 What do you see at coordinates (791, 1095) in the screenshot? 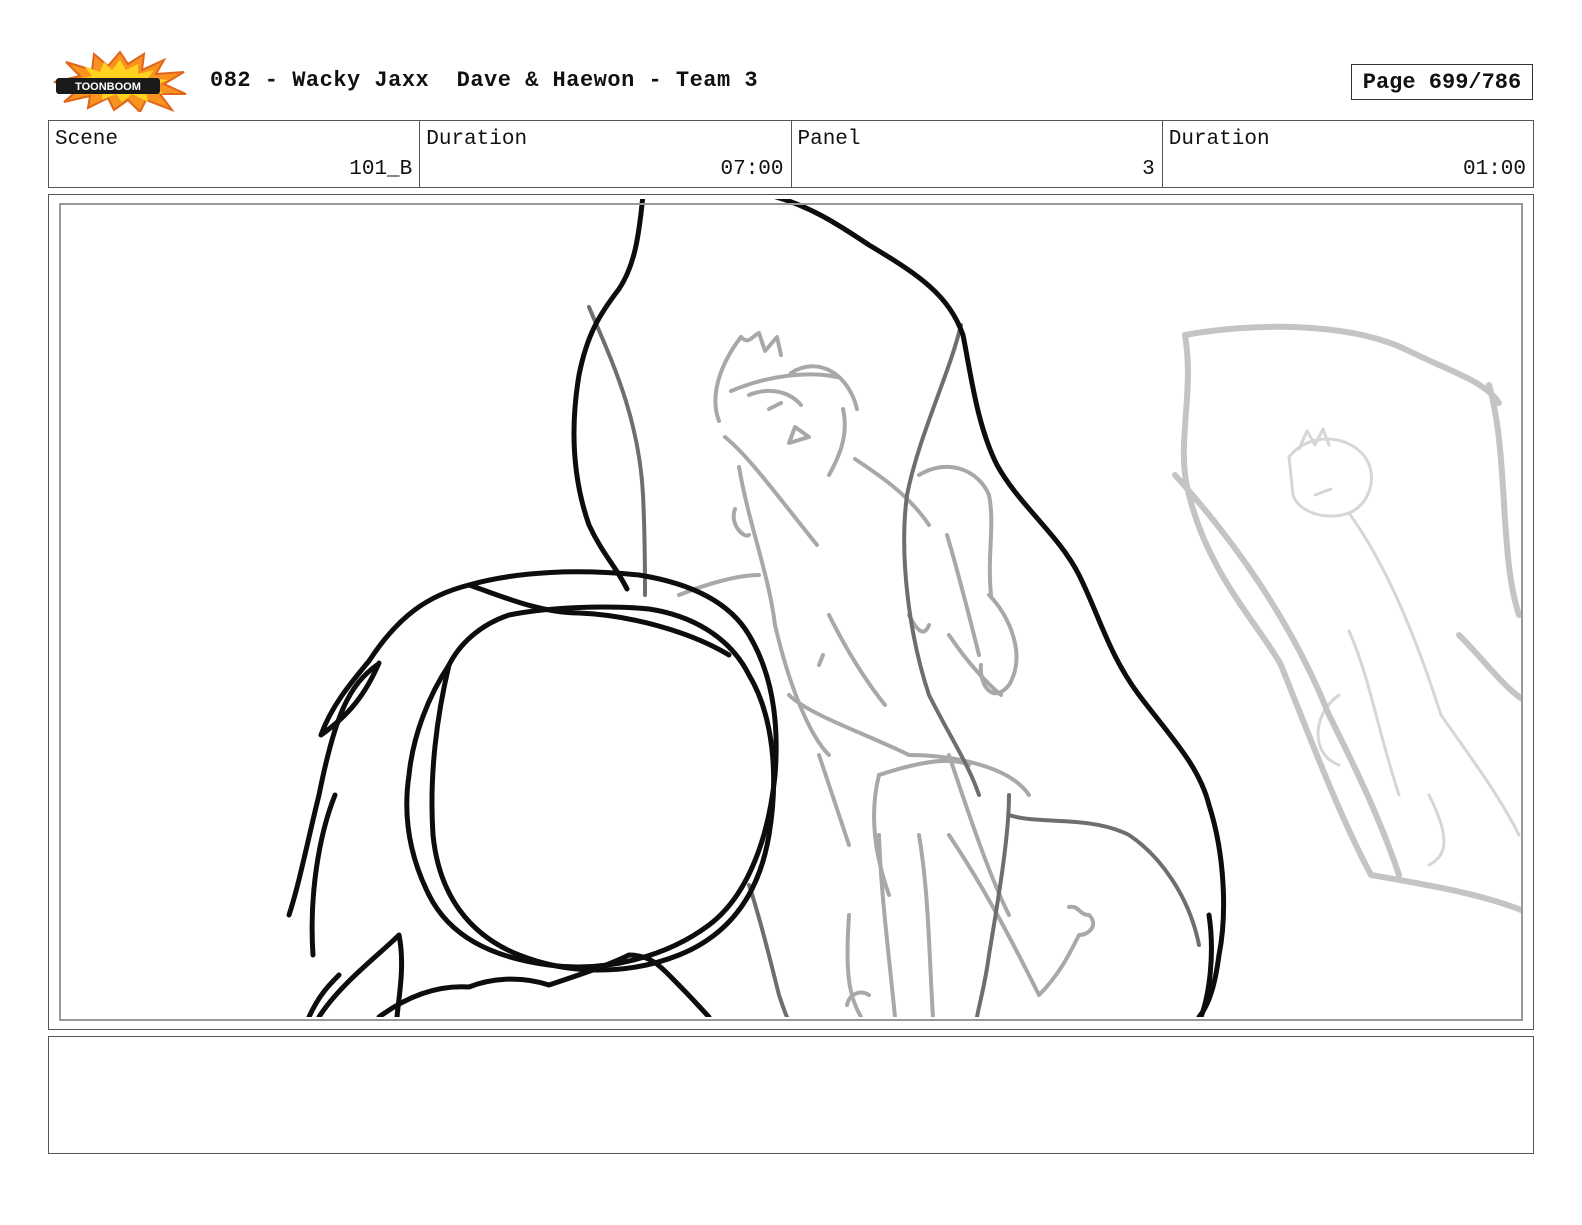
I see `panel-notes-box` at bounding box center [791, 1095].